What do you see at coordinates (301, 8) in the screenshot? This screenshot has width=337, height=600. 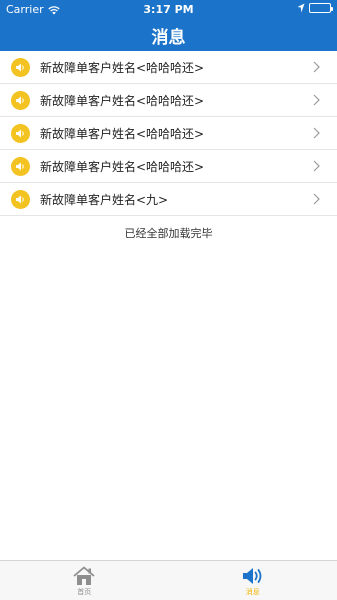 I see `location-arrow-icon` at bounding box center [301, 8].